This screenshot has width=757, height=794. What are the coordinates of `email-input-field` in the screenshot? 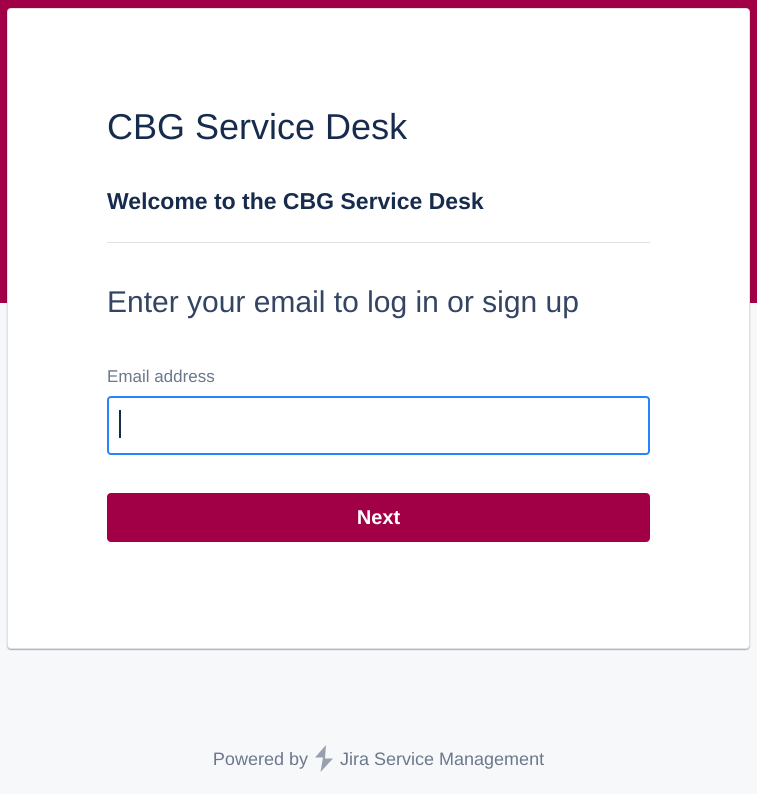 It's located at (378, 425).